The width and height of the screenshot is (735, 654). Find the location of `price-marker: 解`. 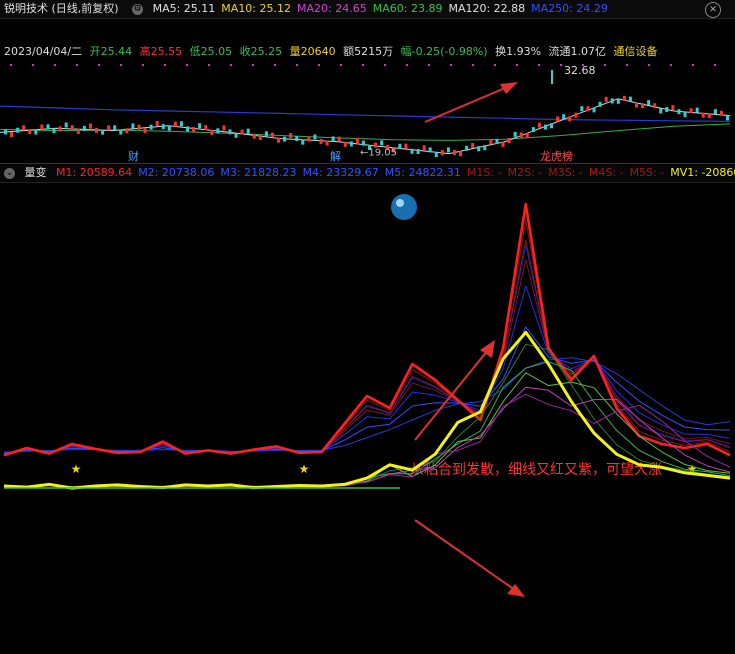

price-marker: 解 is located at coordinates (335, 156).